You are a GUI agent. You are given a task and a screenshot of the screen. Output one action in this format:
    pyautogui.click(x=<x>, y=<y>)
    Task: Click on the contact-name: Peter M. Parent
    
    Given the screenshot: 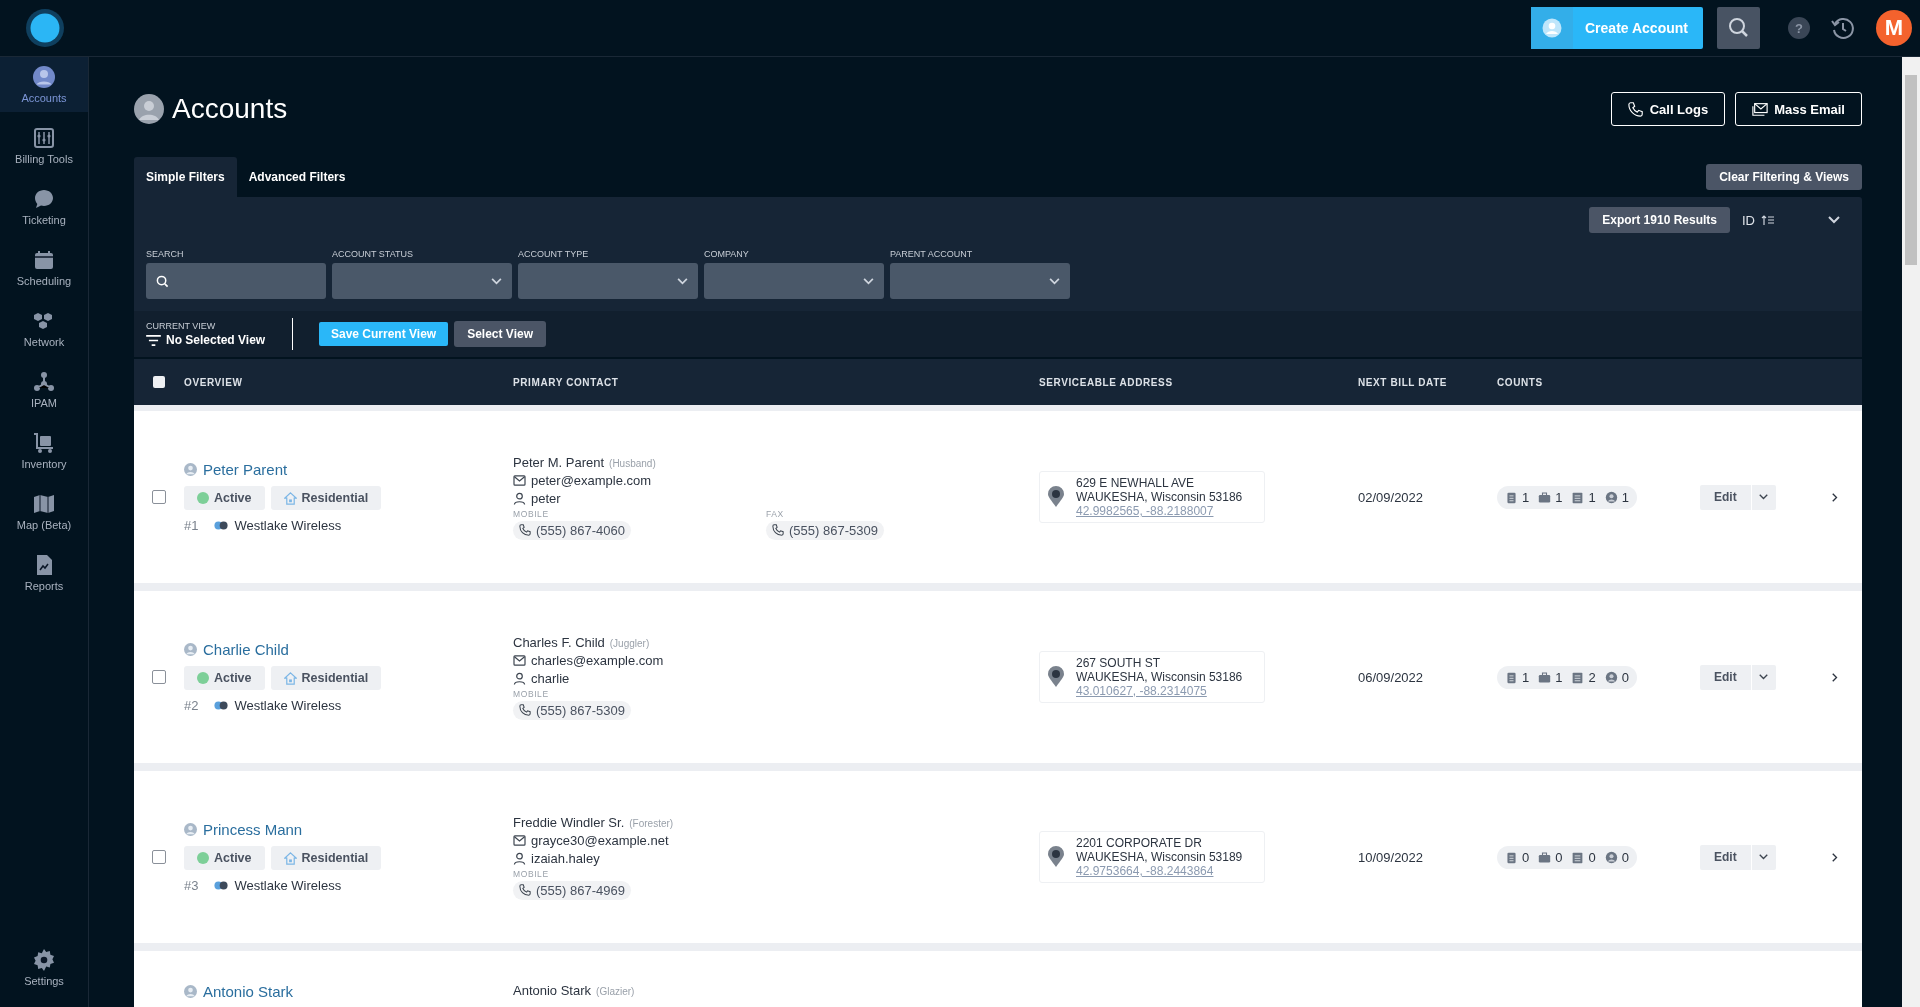 What is the action you would take?
    pyautogui.click(x=559, y=462)
    